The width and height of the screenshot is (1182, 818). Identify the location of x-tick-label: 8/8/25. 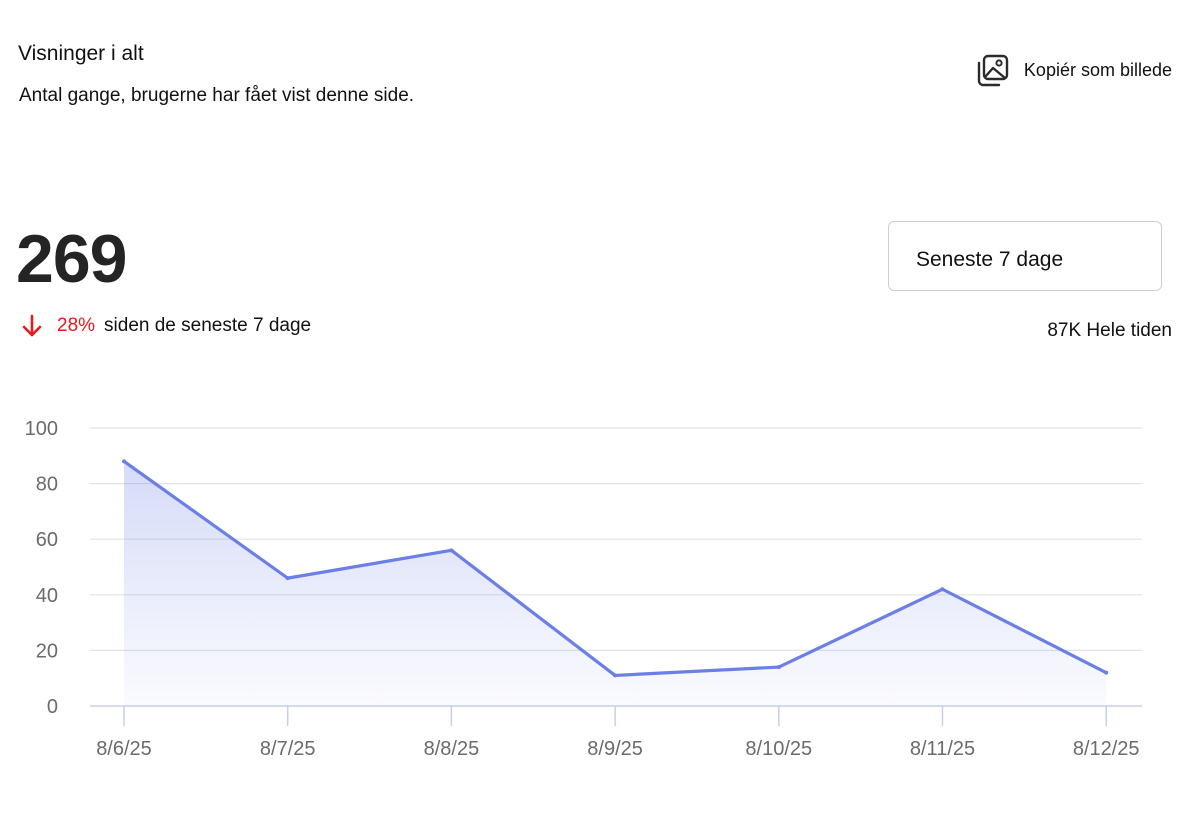
(452, 749).